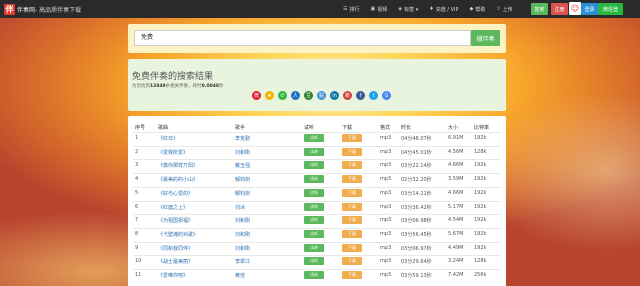 This screenshot has width=640, height=286. Describe the element at coordinates (173, 275) in the screenshot. I see `song-link: 《爱唯你吧》` at that location.